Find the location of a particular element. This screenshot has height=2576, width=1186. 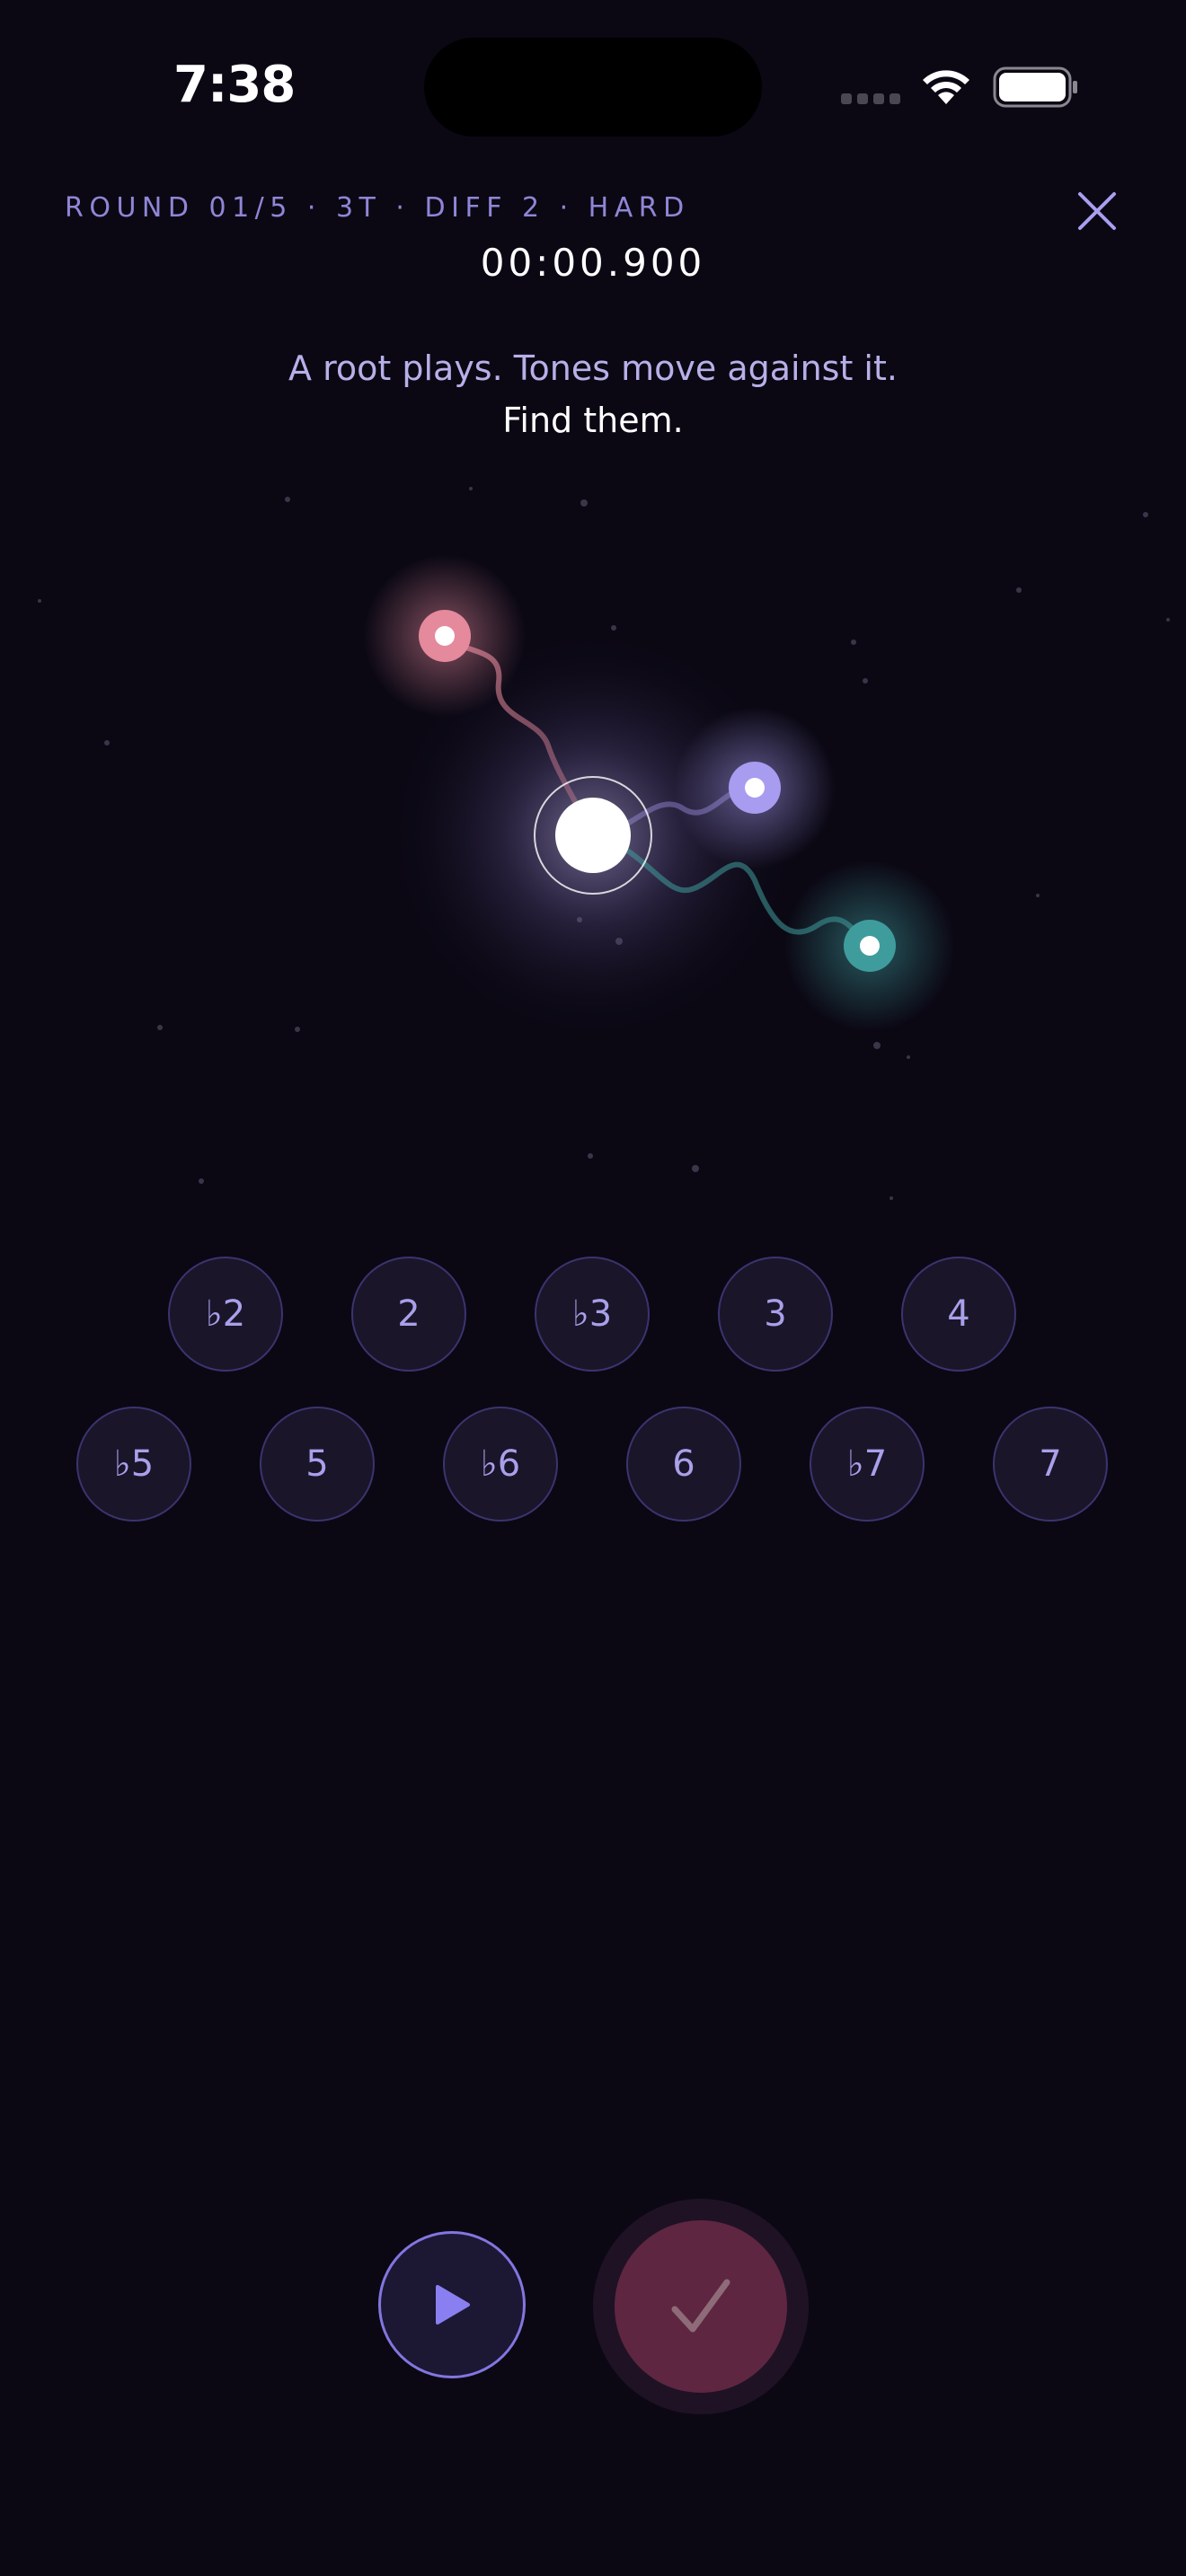

interval-button-flat6: ♭6 is located at coordinates (500, 1464).